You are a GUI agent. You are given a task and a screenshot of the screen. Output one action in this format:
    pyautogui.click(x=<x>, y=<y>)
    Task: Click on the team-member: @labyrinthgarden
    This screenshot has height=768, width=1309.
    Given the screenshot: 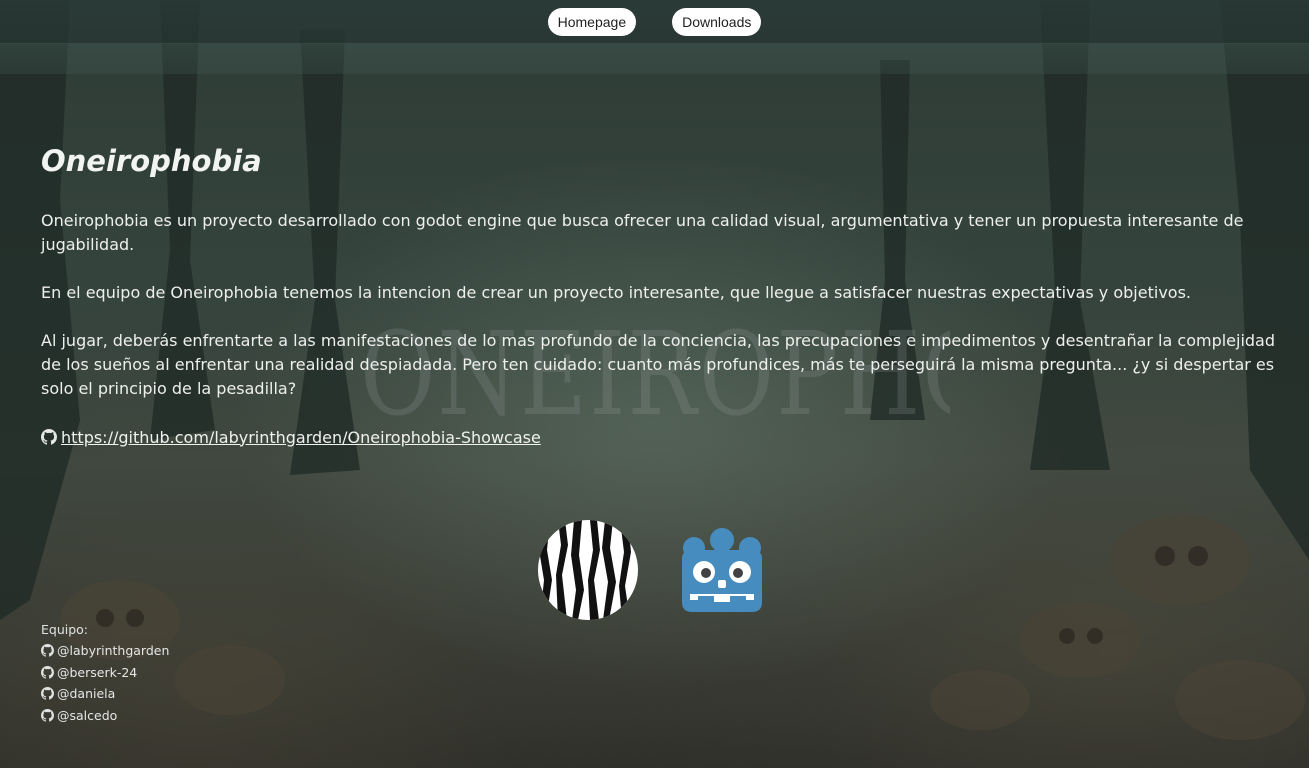 What is the action you would take?
    pyautogui.click(x=105, y=651)
    